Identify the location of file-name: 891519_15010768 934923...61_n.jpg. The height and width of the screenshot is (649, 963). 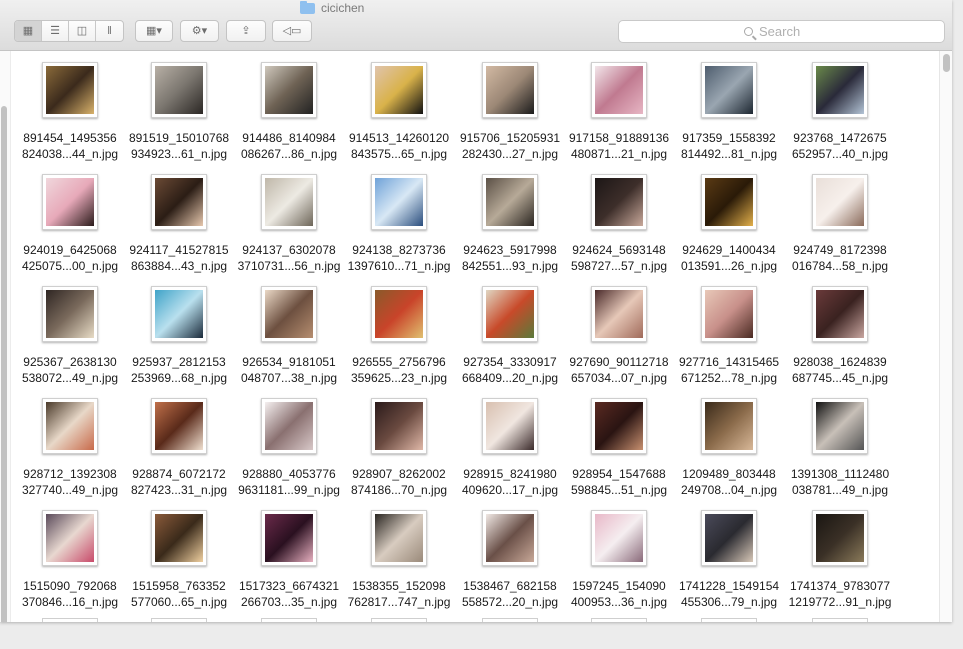
(179, 146).